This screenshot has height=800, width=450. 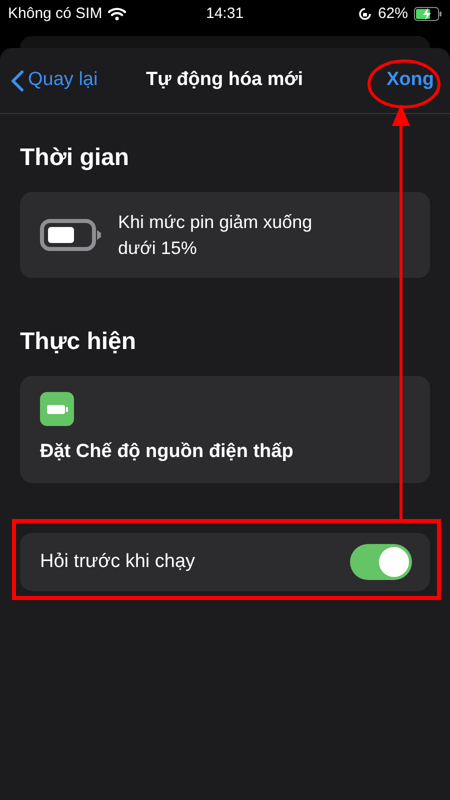 I want to click on wifi-icon, so click(x=117, y=14).